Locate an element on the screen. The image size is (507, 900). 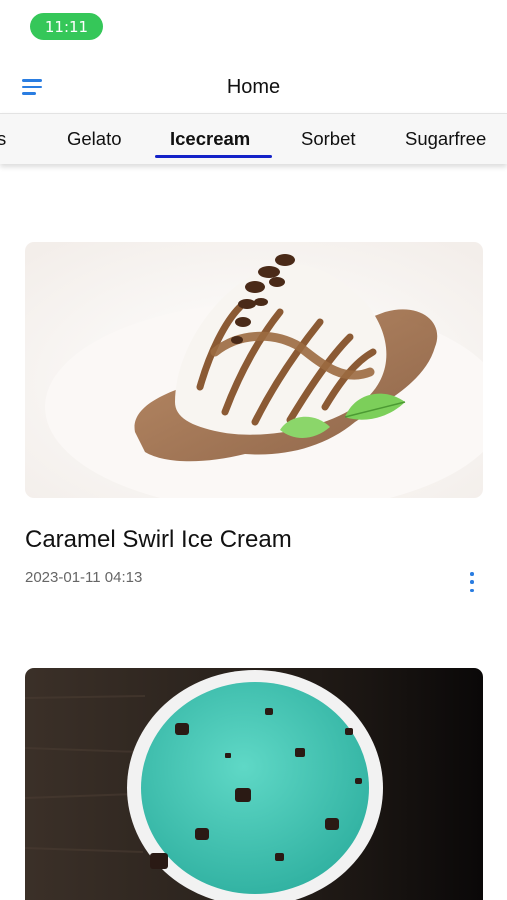
tab-gelato: Gelato is located at coordinates (94, 139).